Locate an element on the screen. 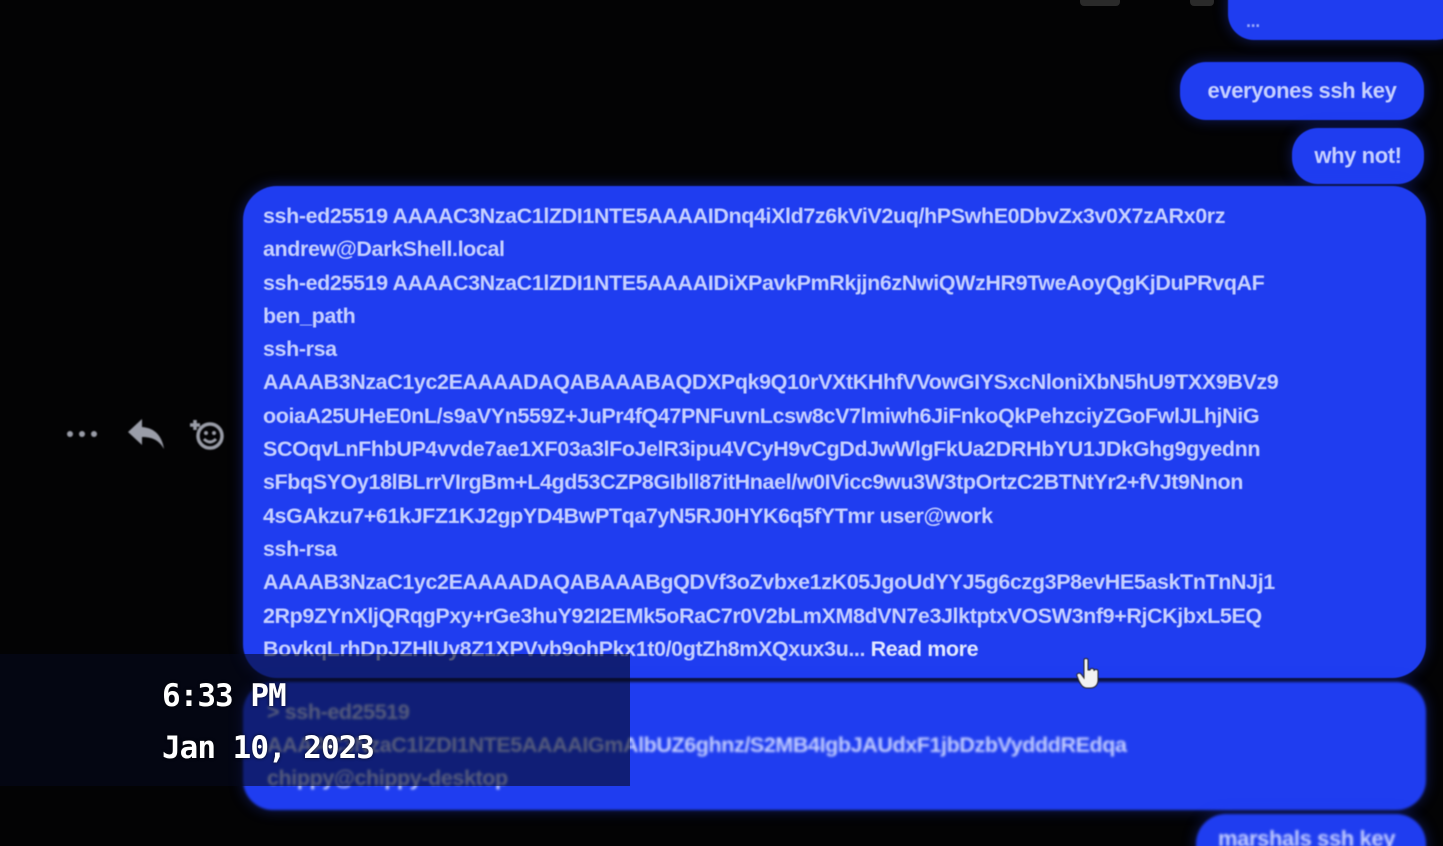 The height and width of the screenshot is (846, 1443). message-text: why not! is located at coordinates (1358, 155).